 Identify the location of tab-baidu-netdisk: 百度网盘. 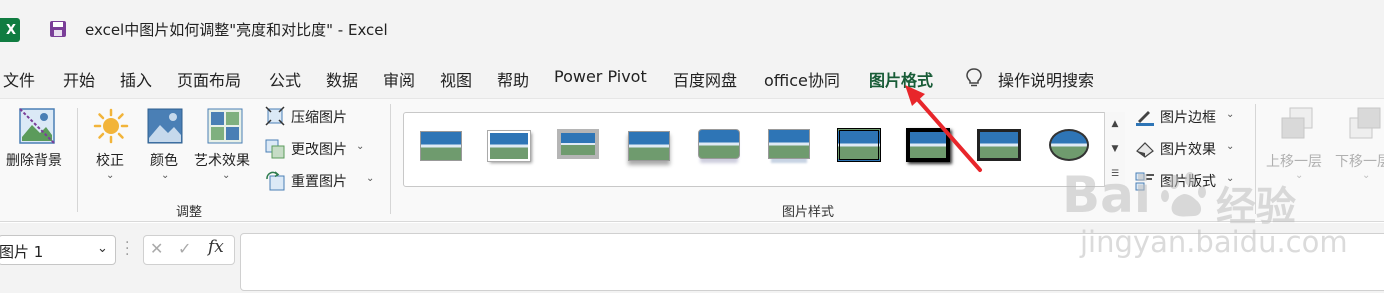
(705, 79).